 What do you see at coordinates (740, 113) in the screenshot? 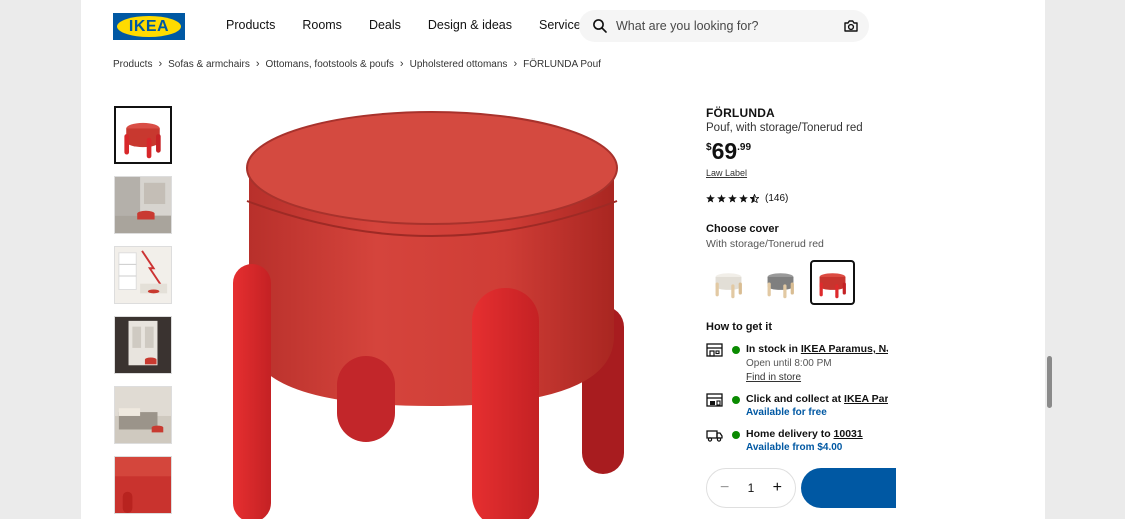
I see `product-name: FÖRLUNDA` at bounding box center [740, 113].